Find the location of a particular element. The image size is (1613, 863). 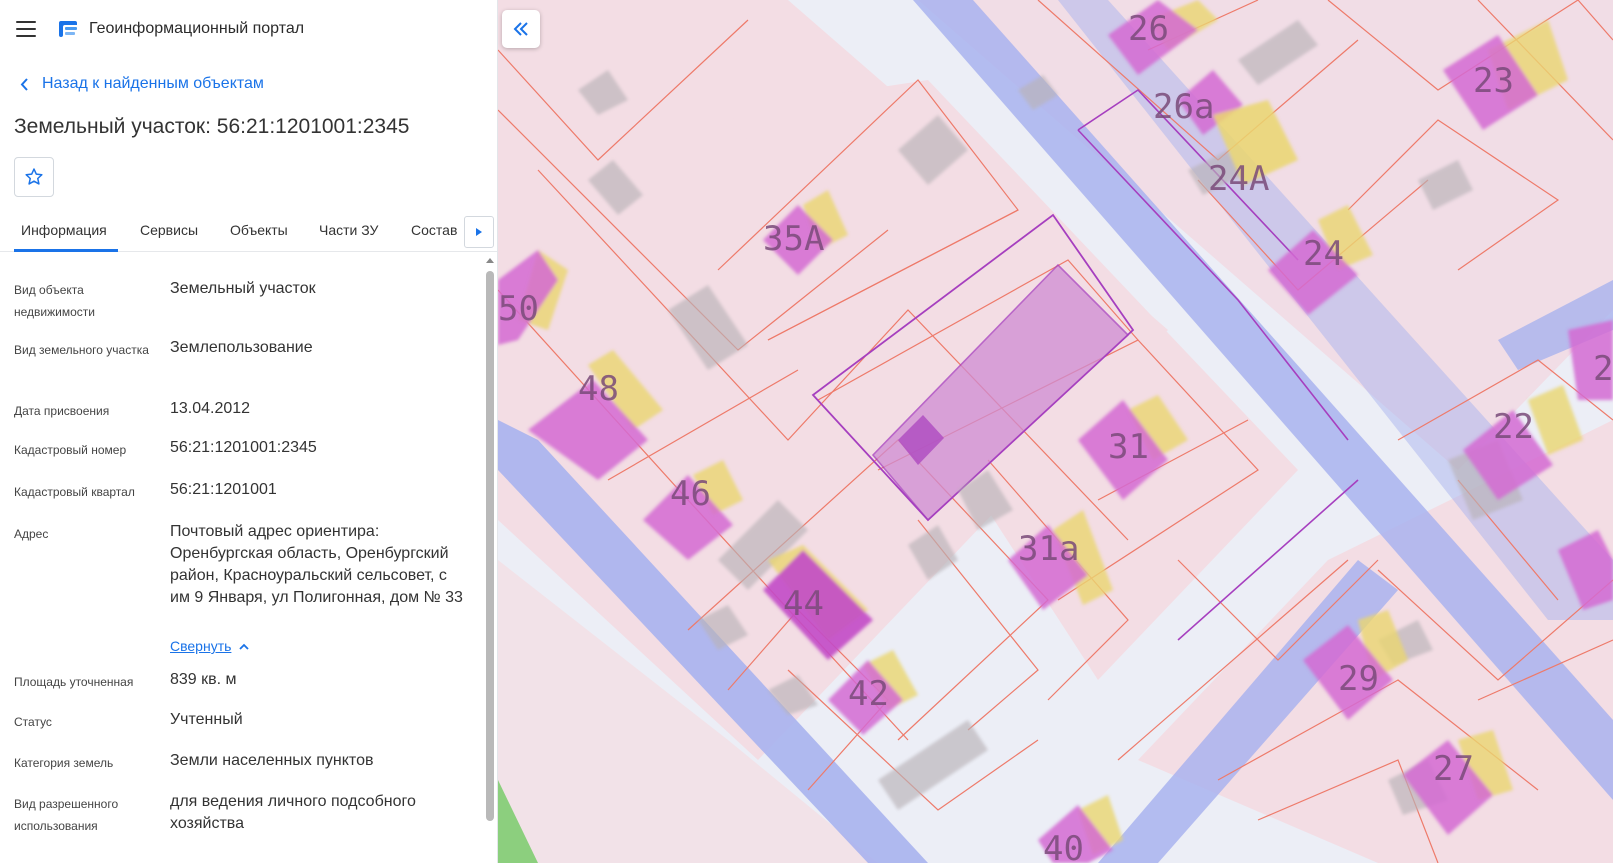

building-number: 48 is located at coordinates (598, 389).